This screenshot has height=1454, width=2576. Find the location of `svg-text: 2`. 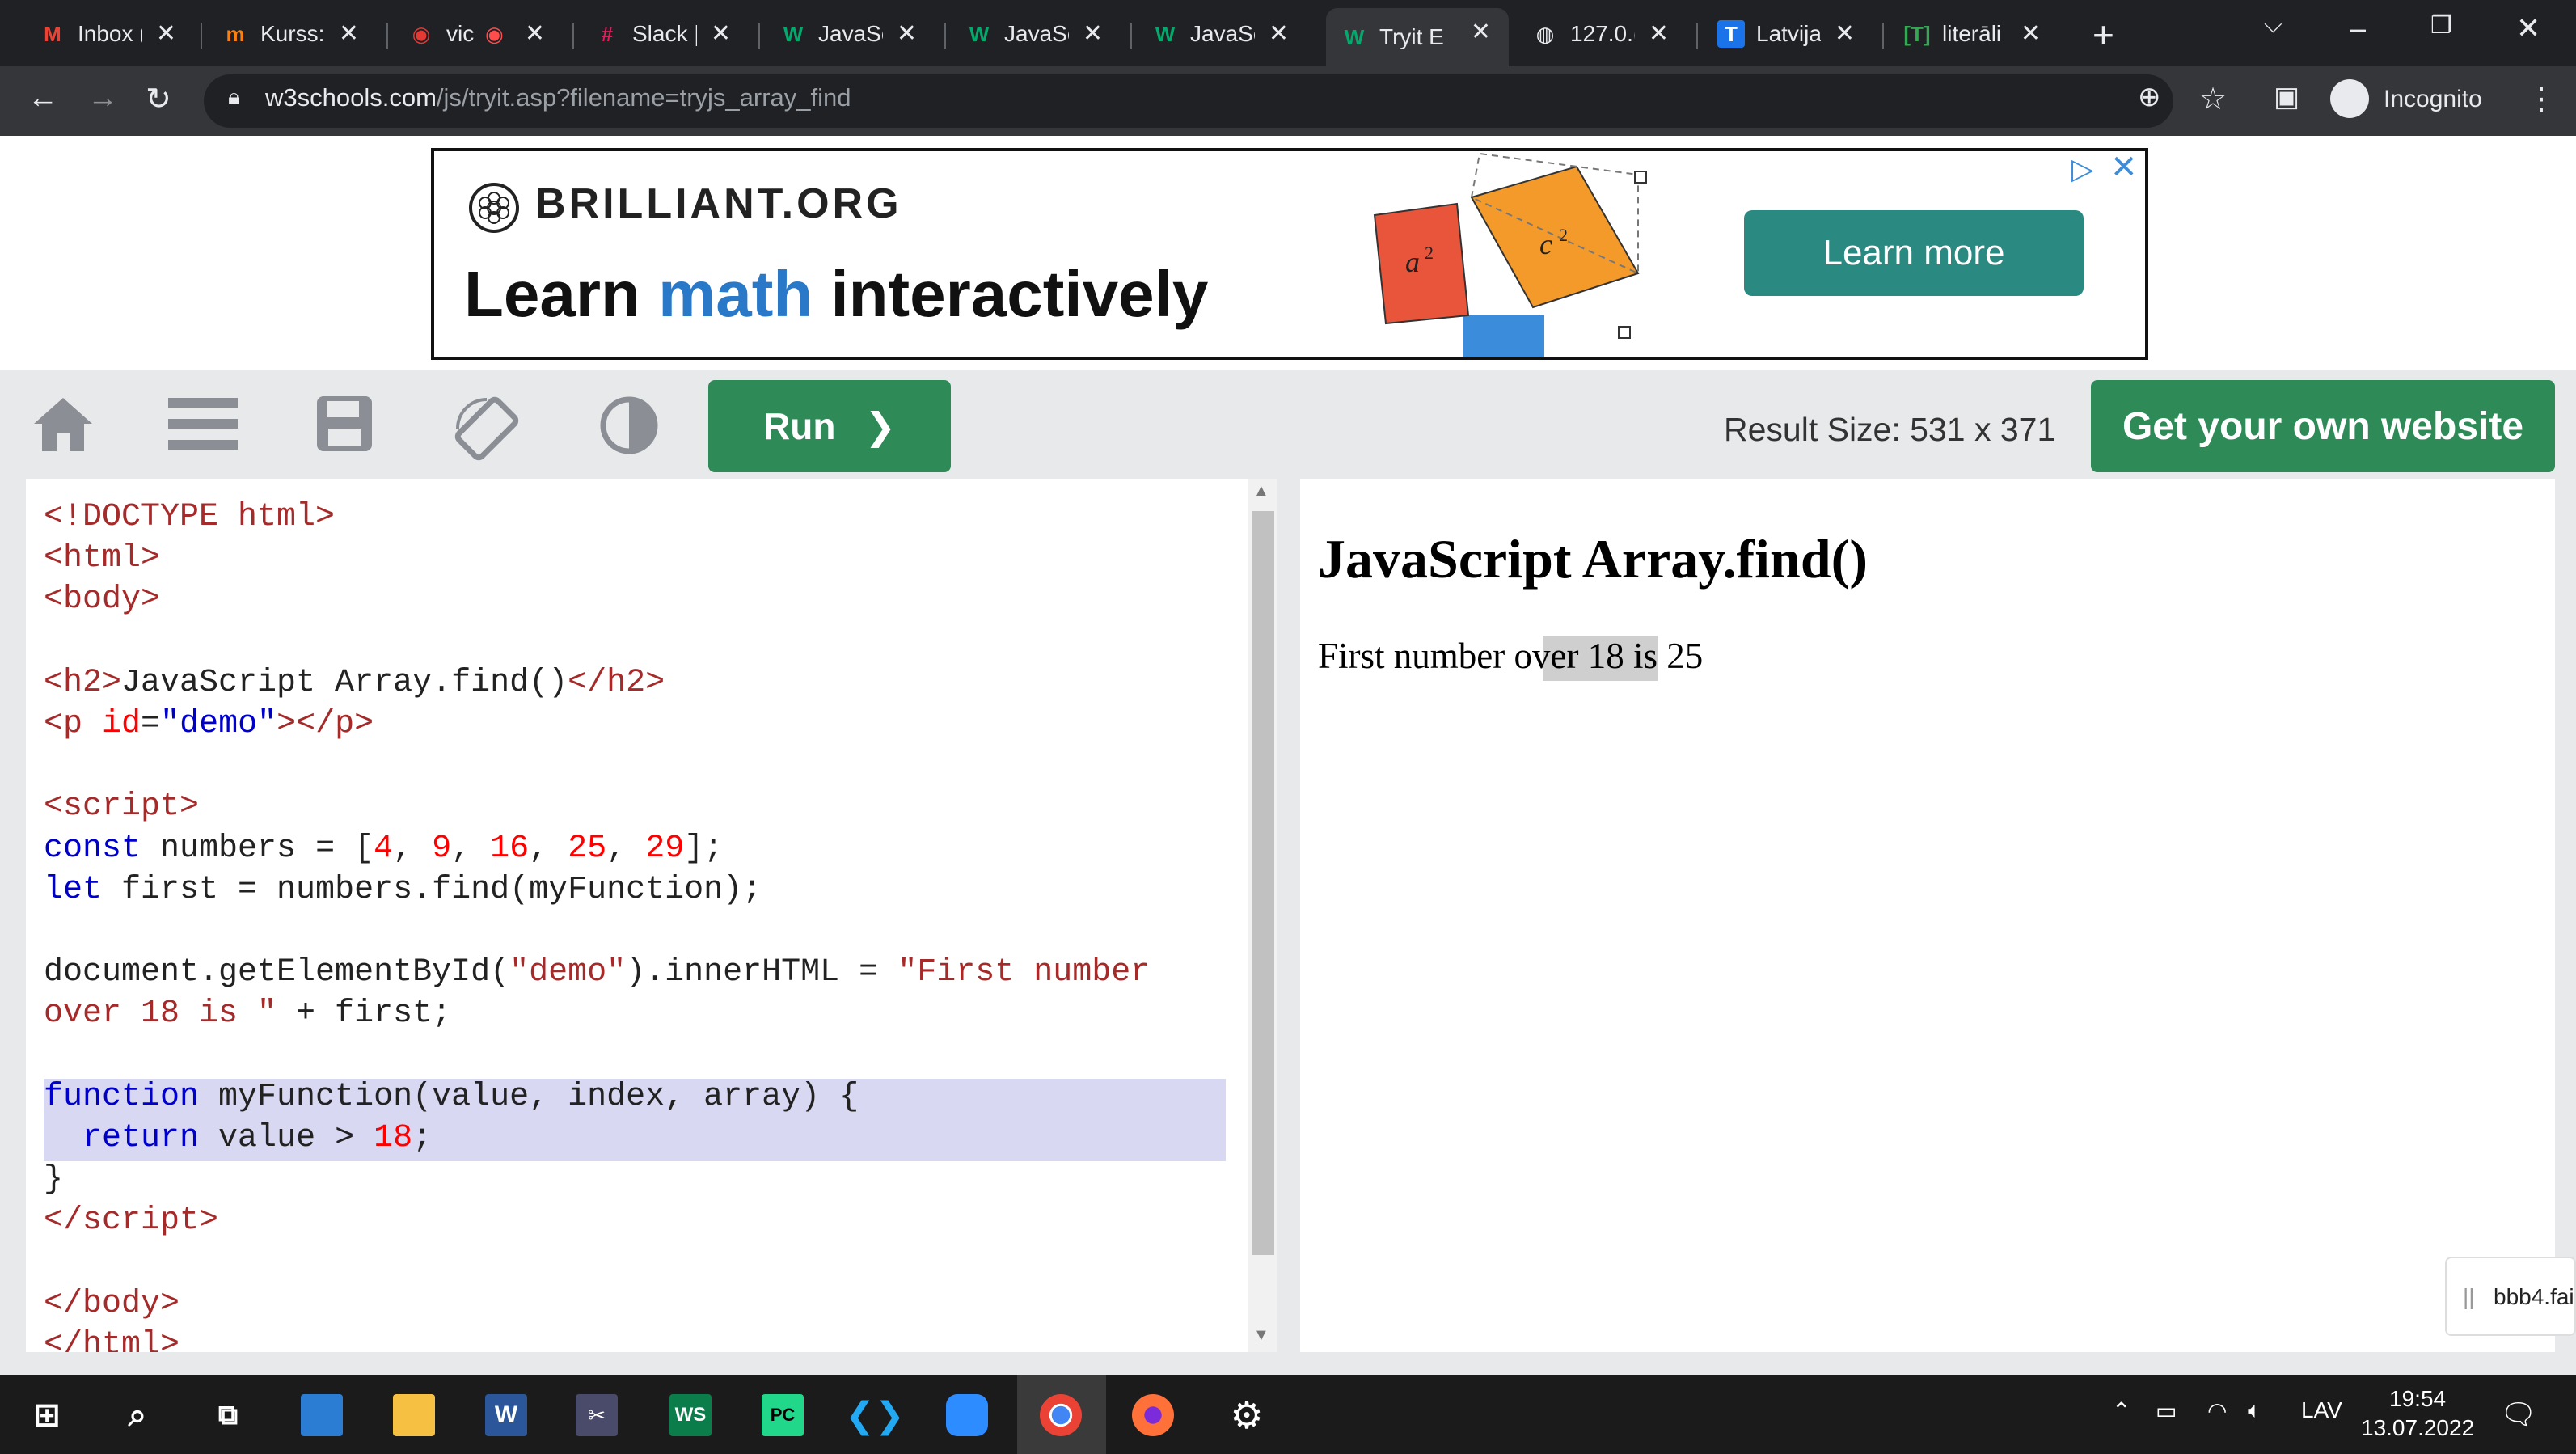

svg-text: 2 is located at coordinates (1429, 253).